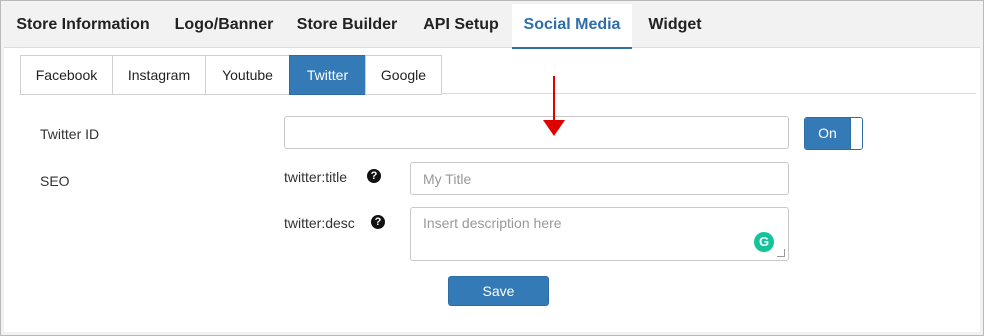 This screenshot has width=984, height=336. What do you see at coordinates (856, 133) in the screenshot?
I see `toggle-knob` at bounding box center [856, 133].